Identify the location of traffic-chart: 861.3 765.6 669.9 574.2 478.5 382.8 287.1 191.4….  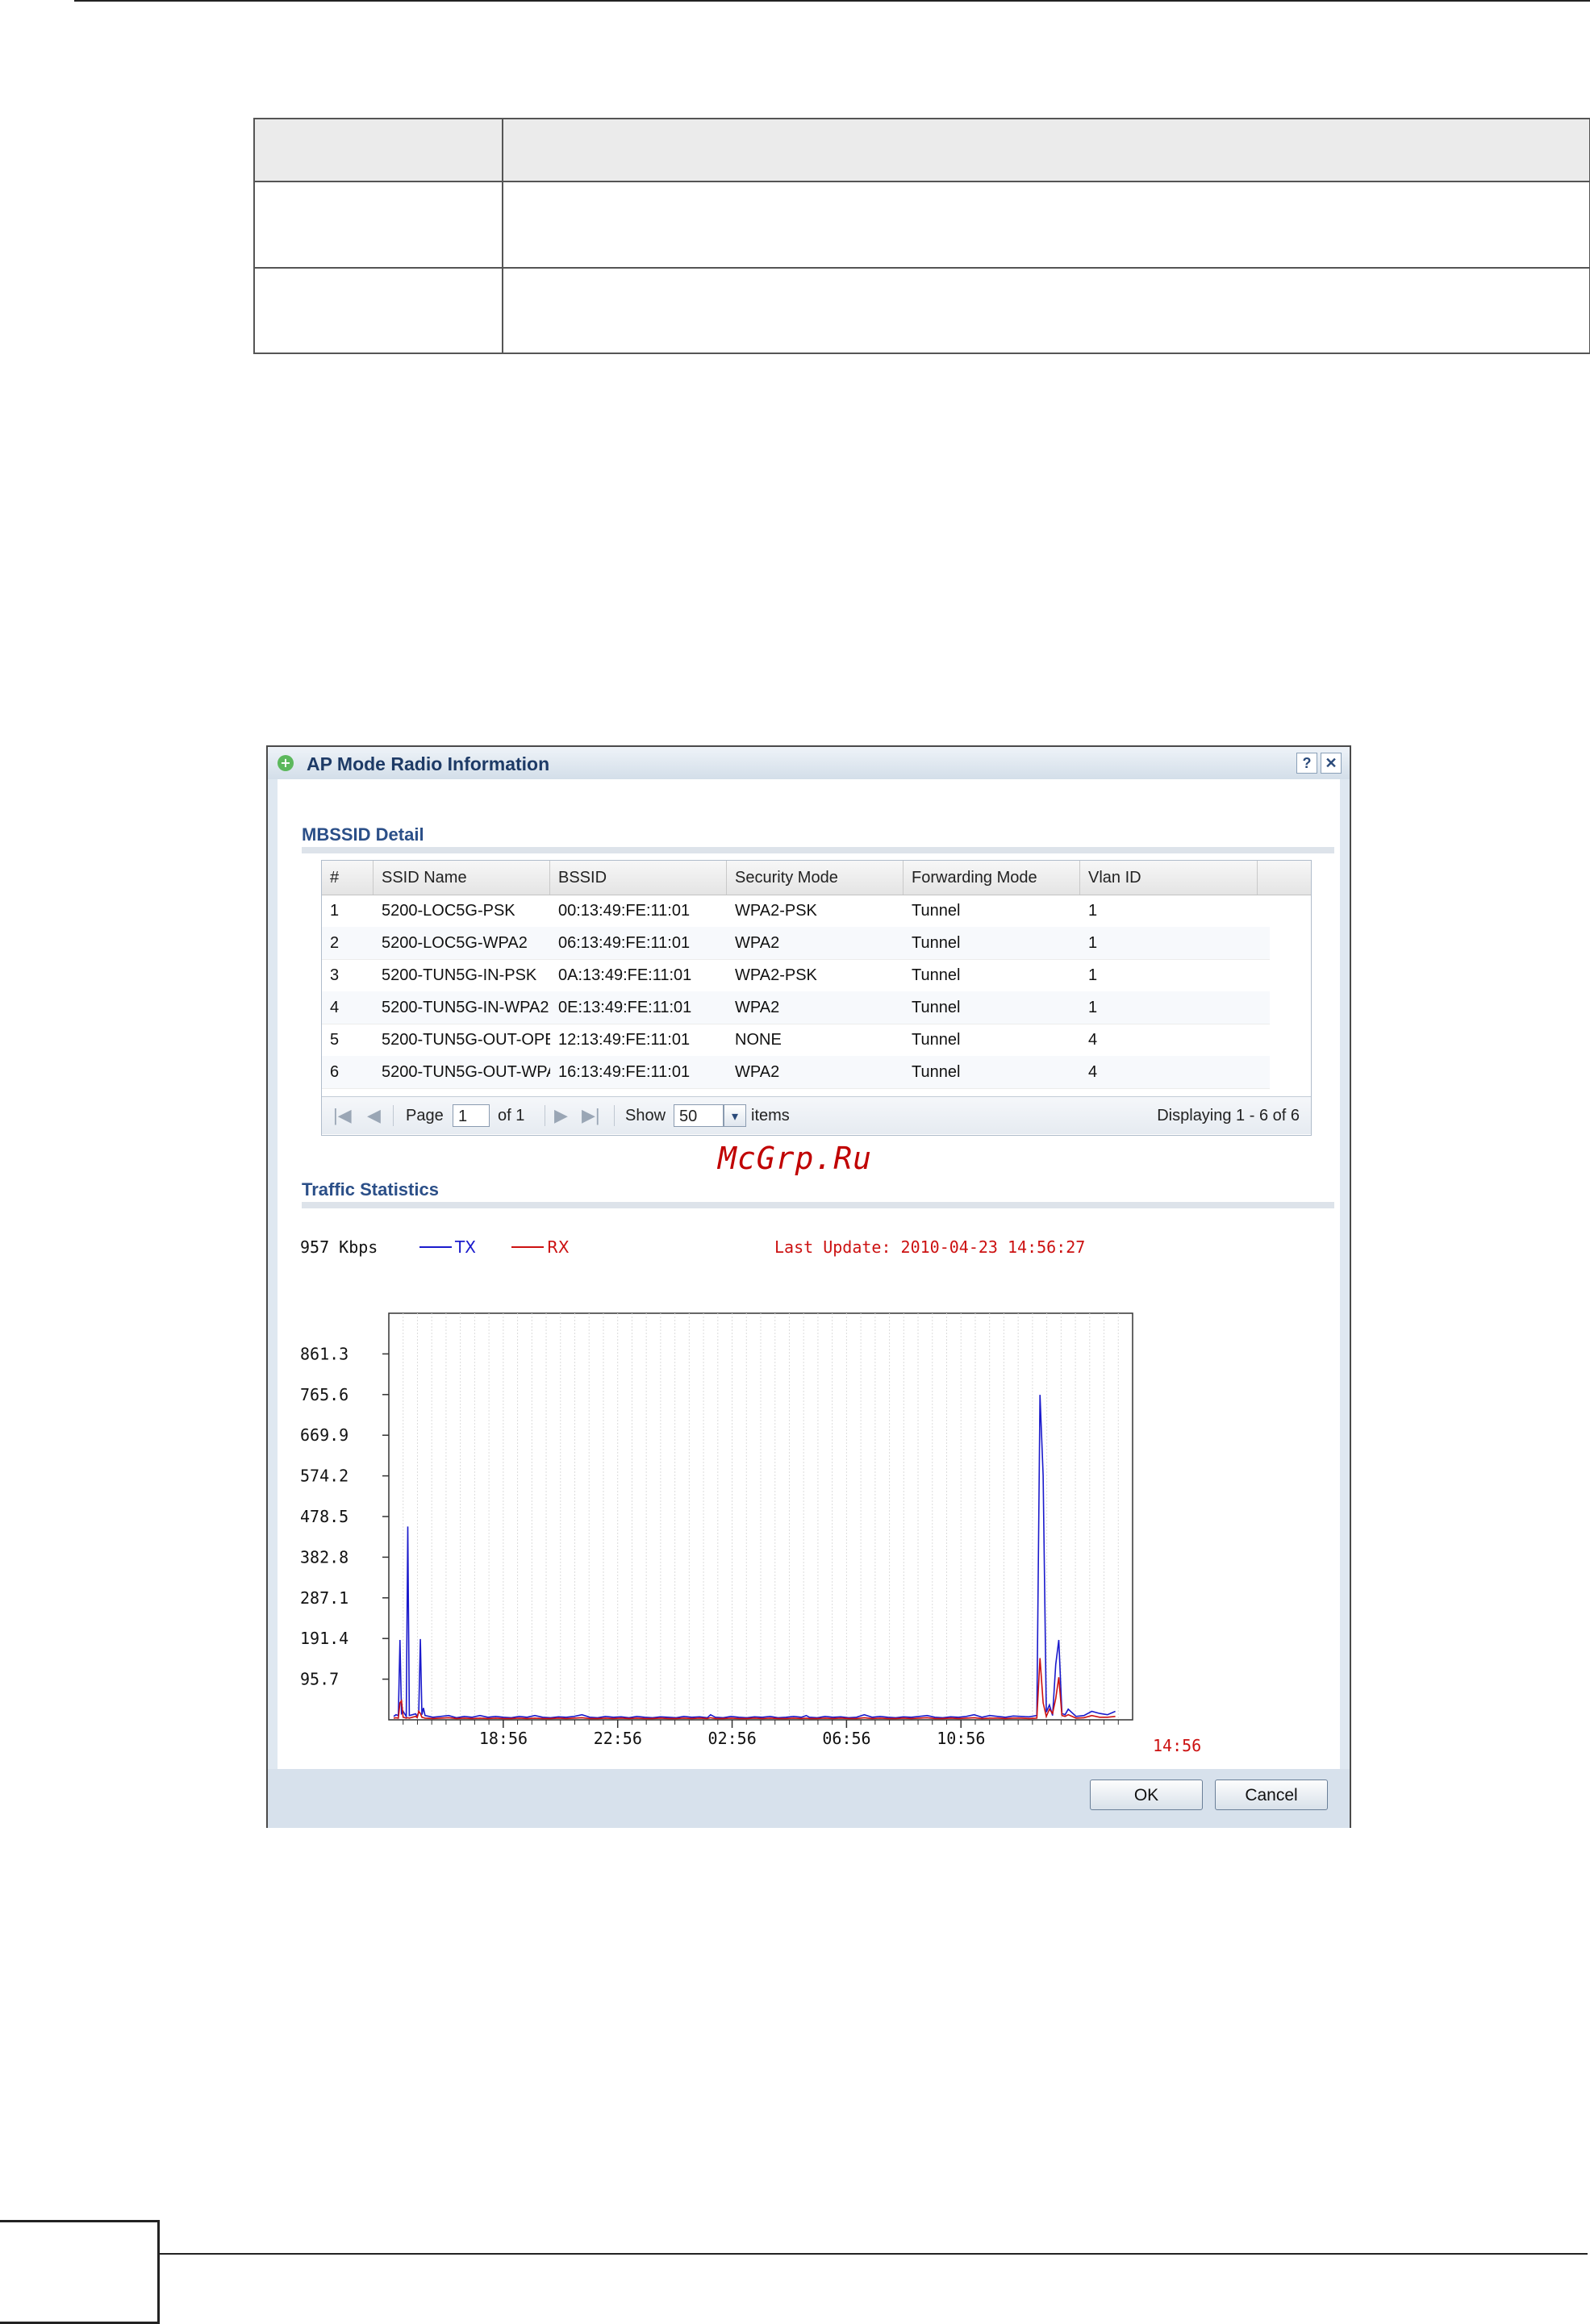
(750, 1496).